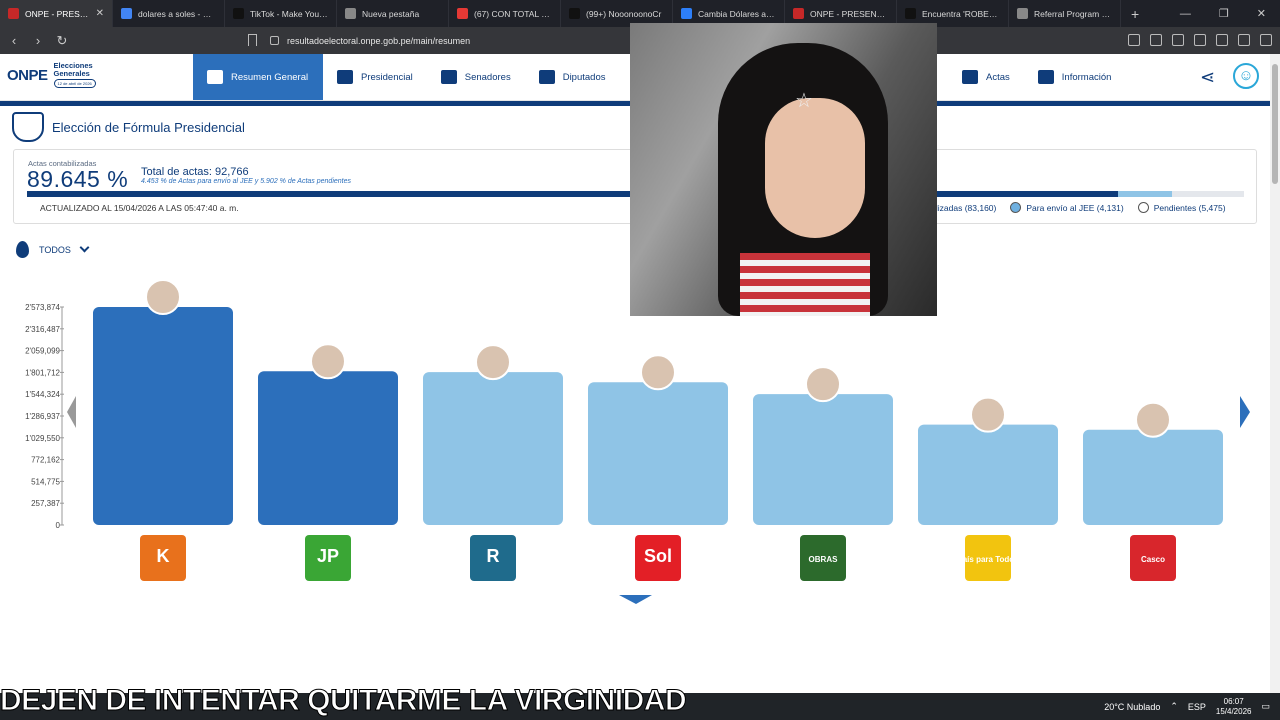  I want to click on minimize-icon: —, so click(1185, 14).